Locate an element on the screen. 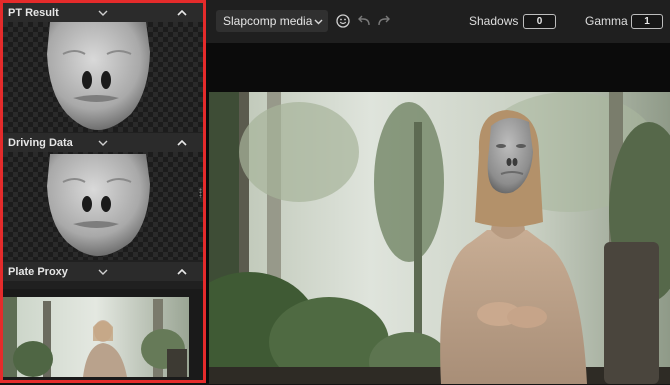 The height and width of the screenshot is (385, 670). section-header-driving-data: Driving Data is located at coordinates (103, 142).